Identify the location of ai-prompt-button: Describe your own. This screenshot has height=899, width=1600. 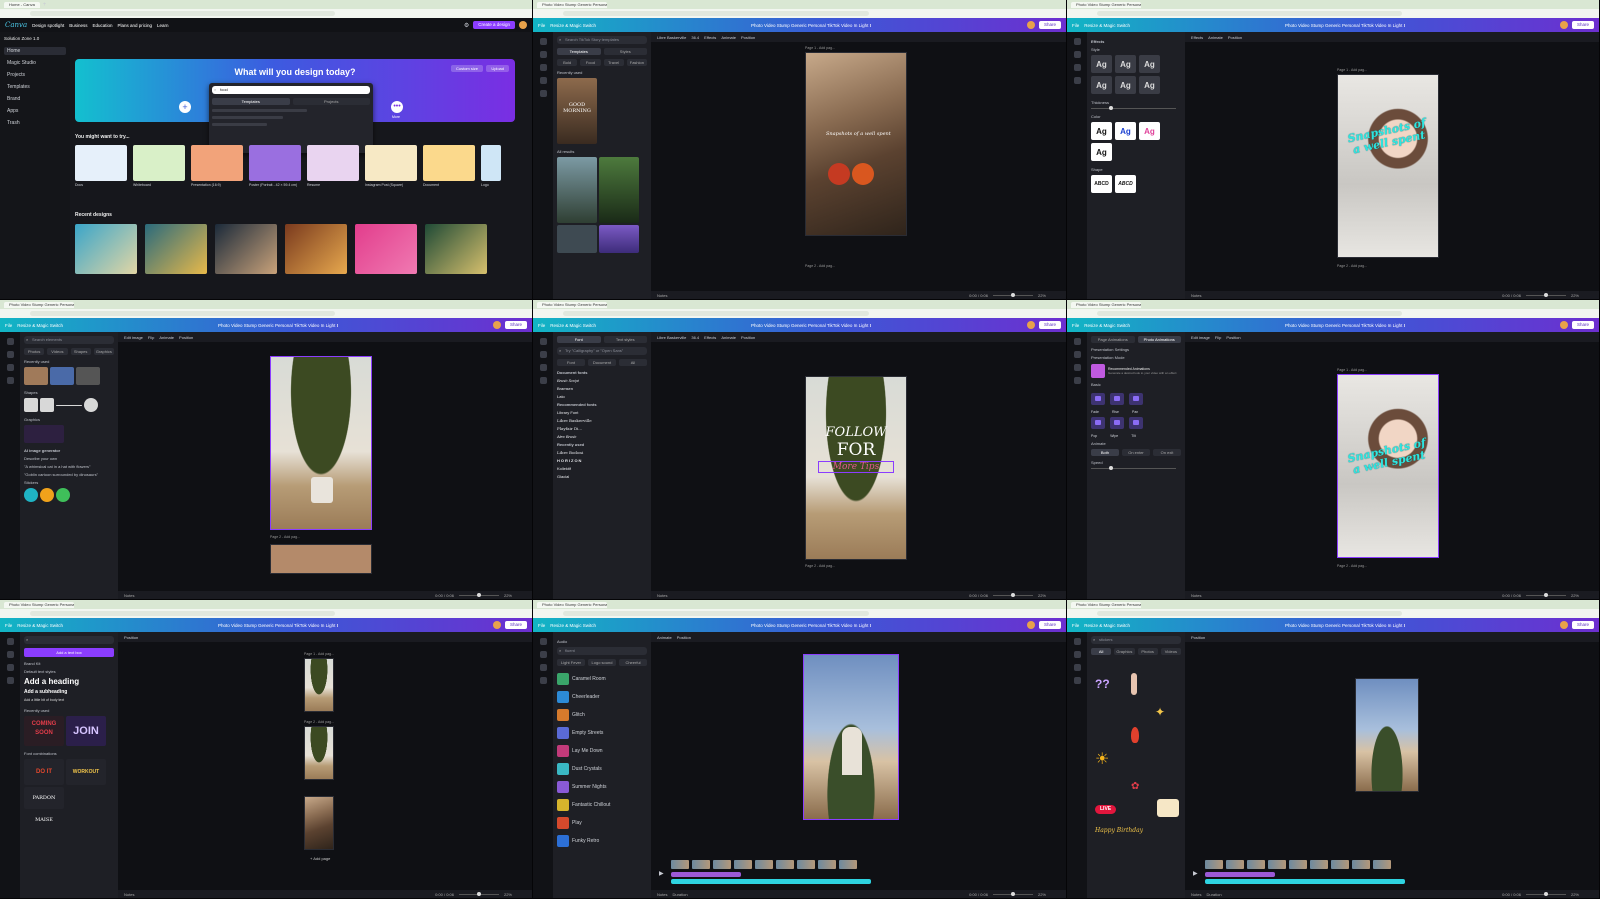
(69, 458).